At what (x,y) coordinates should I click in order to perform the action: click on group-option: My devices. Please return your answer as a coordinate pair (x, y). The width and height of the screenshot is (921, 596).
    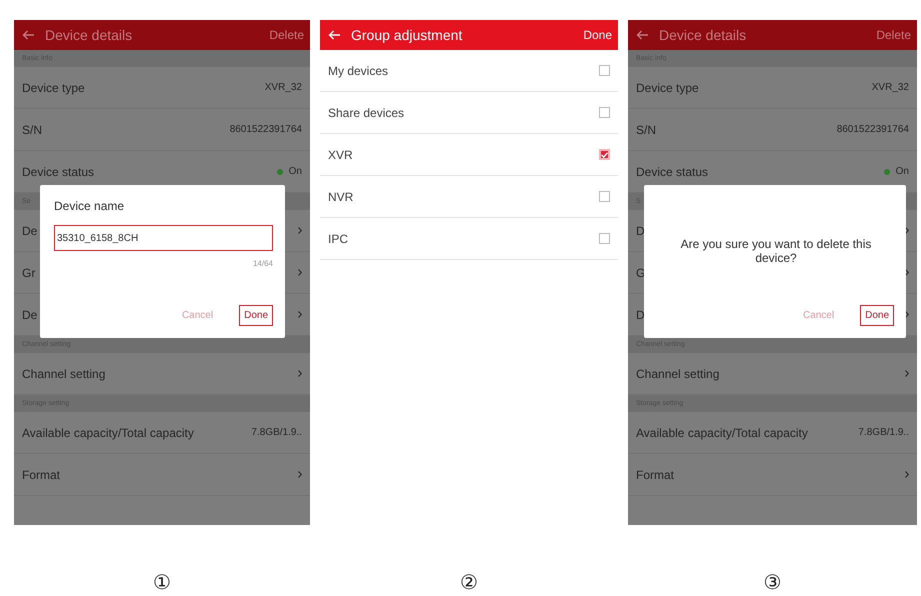
    Looking at the image, I should click on (469, 71).